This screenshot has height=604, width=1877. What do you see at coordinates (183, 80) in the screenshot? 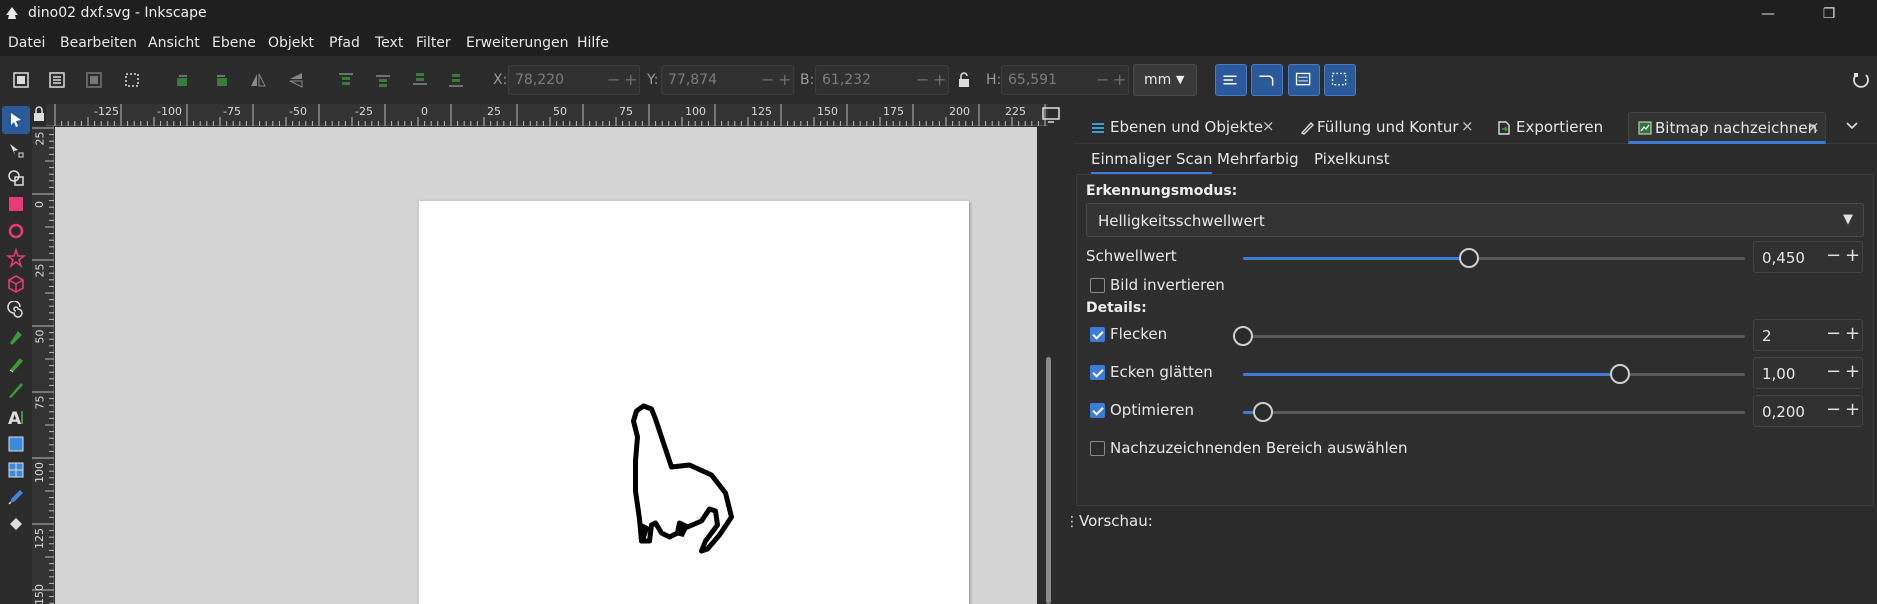
I see `rotate-ccw-icon` at bounding box center [183, 80].